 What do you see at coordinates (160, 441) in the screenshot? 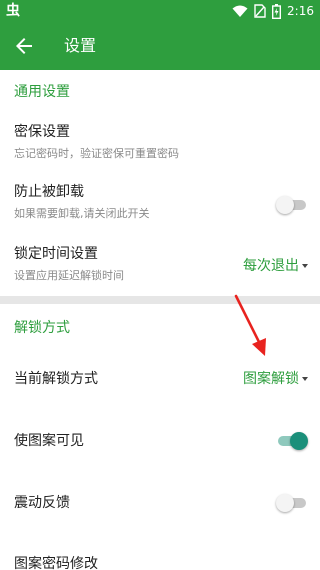
I see `pattern-visible-row: 使图案可见` at bounding box center [160, 441].